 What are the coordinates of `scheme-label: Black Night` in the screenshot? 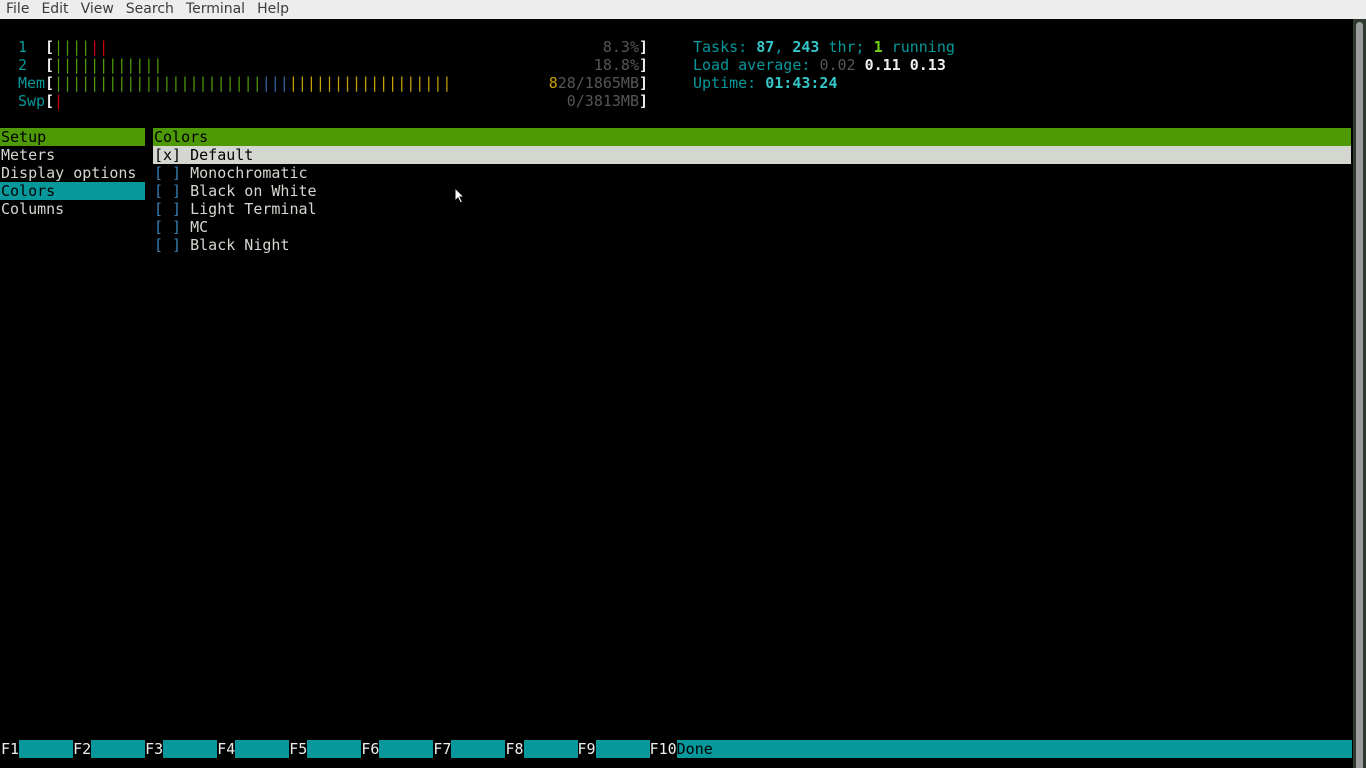 It's located at (240, 245).